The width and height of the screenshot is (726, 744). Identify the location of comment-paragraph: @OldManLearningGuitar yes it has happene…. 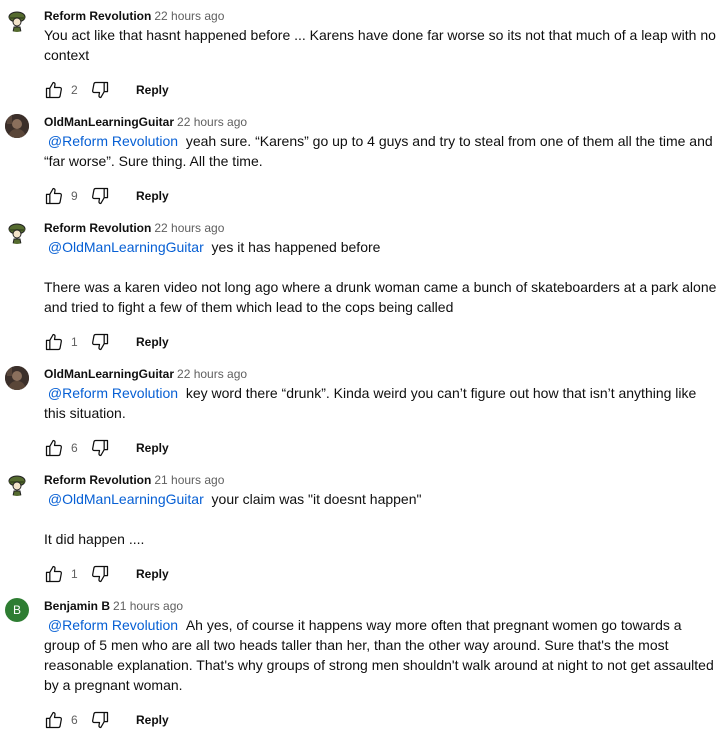
(382, 247).